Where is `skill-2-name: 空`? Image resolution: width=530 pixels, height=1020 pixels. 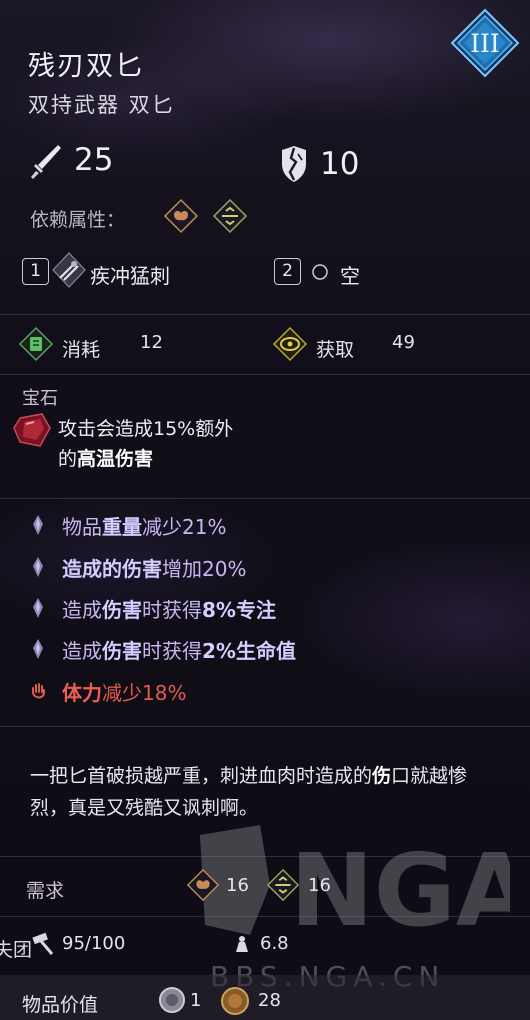
skill-2-name: 空 is located at coordinates (350, 274).